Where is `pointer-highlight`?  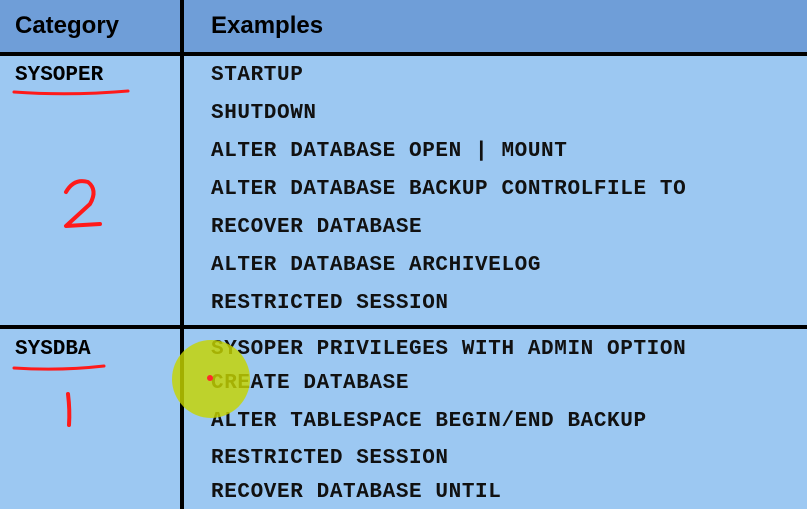 pointer-highlight is located at coordinates (211, 379).